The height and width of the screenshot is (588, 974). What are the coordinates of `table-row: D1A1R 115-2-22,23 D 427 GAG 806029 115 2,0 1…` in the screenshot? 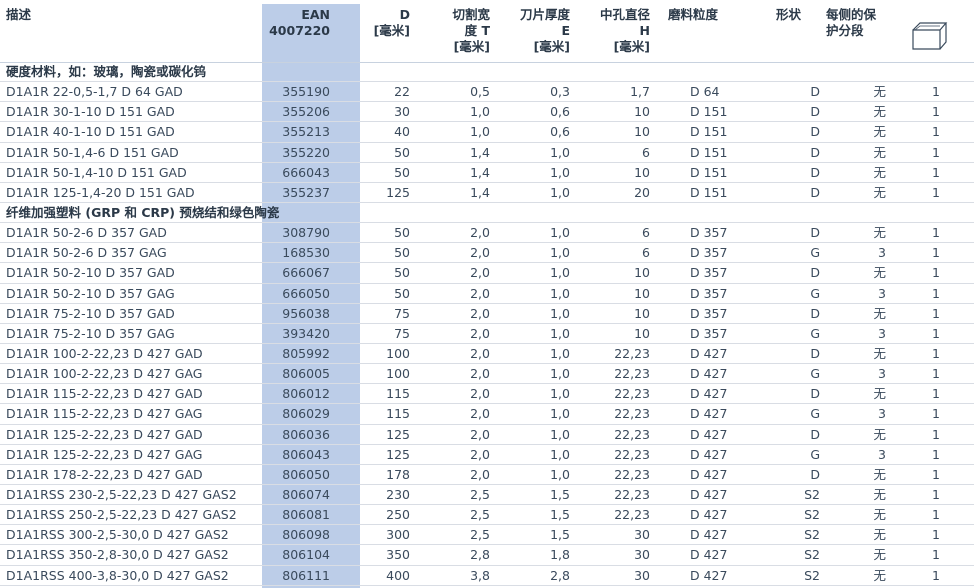 It's located at (487, 414).